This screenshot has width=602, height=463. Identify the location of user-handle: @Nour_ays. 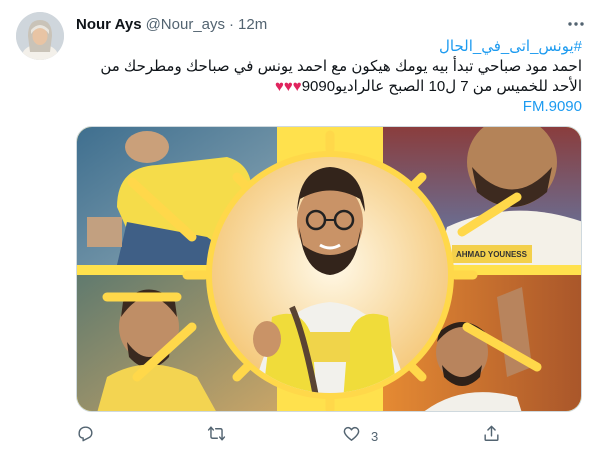
(185, 24).